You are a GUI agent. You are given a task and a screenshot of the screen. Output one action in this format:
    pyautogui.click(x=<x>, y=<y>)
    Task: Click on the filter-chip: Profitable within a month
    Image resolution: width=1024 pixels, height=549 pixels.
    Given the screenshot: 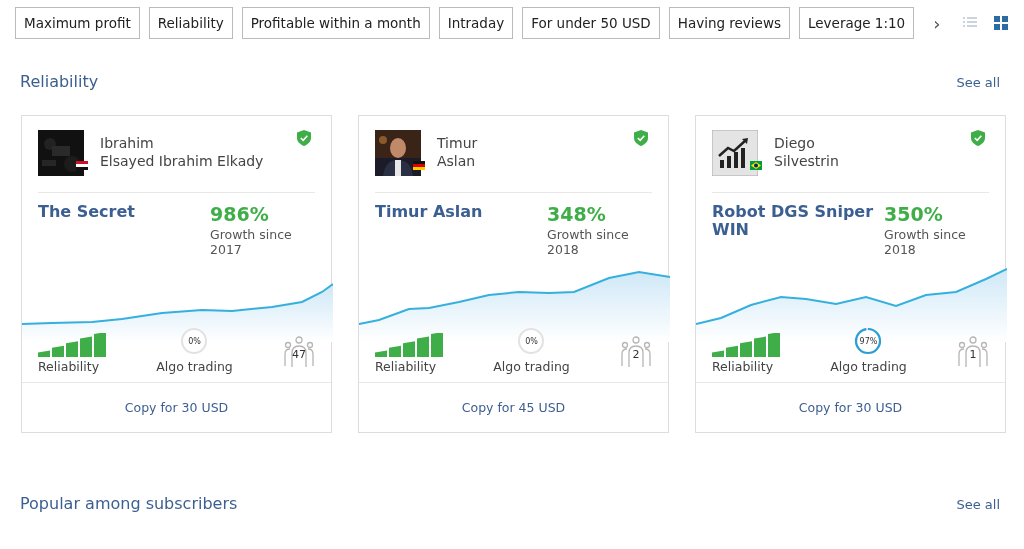 What is the action you would take?
    pyautogui.click(x=335, y=23)
    